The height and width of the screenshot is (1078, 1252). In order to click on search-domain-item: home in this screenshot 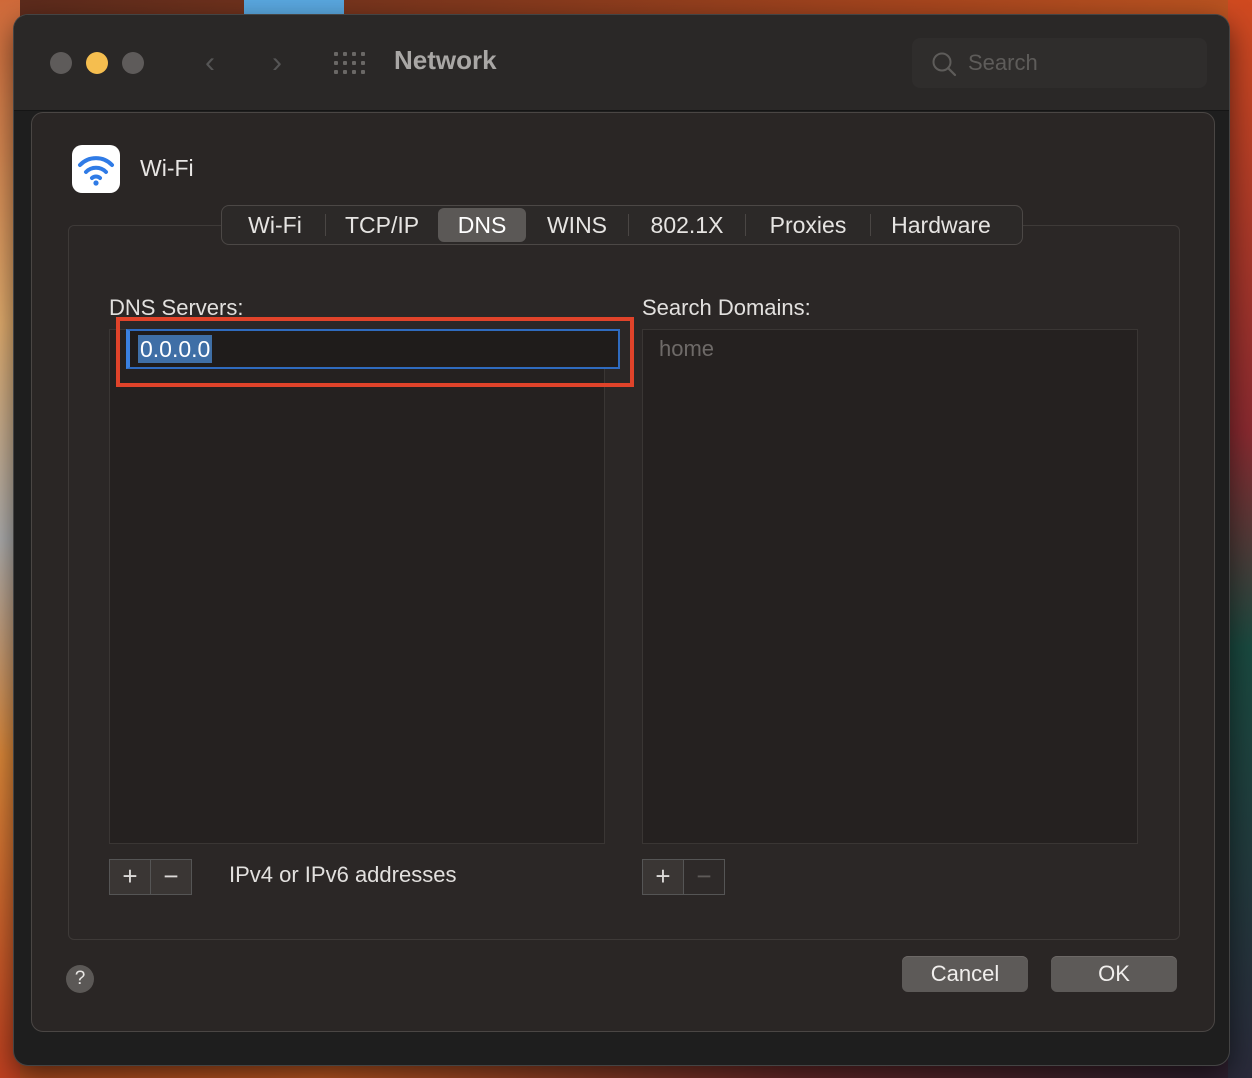, I will do `click(686, 349)`.